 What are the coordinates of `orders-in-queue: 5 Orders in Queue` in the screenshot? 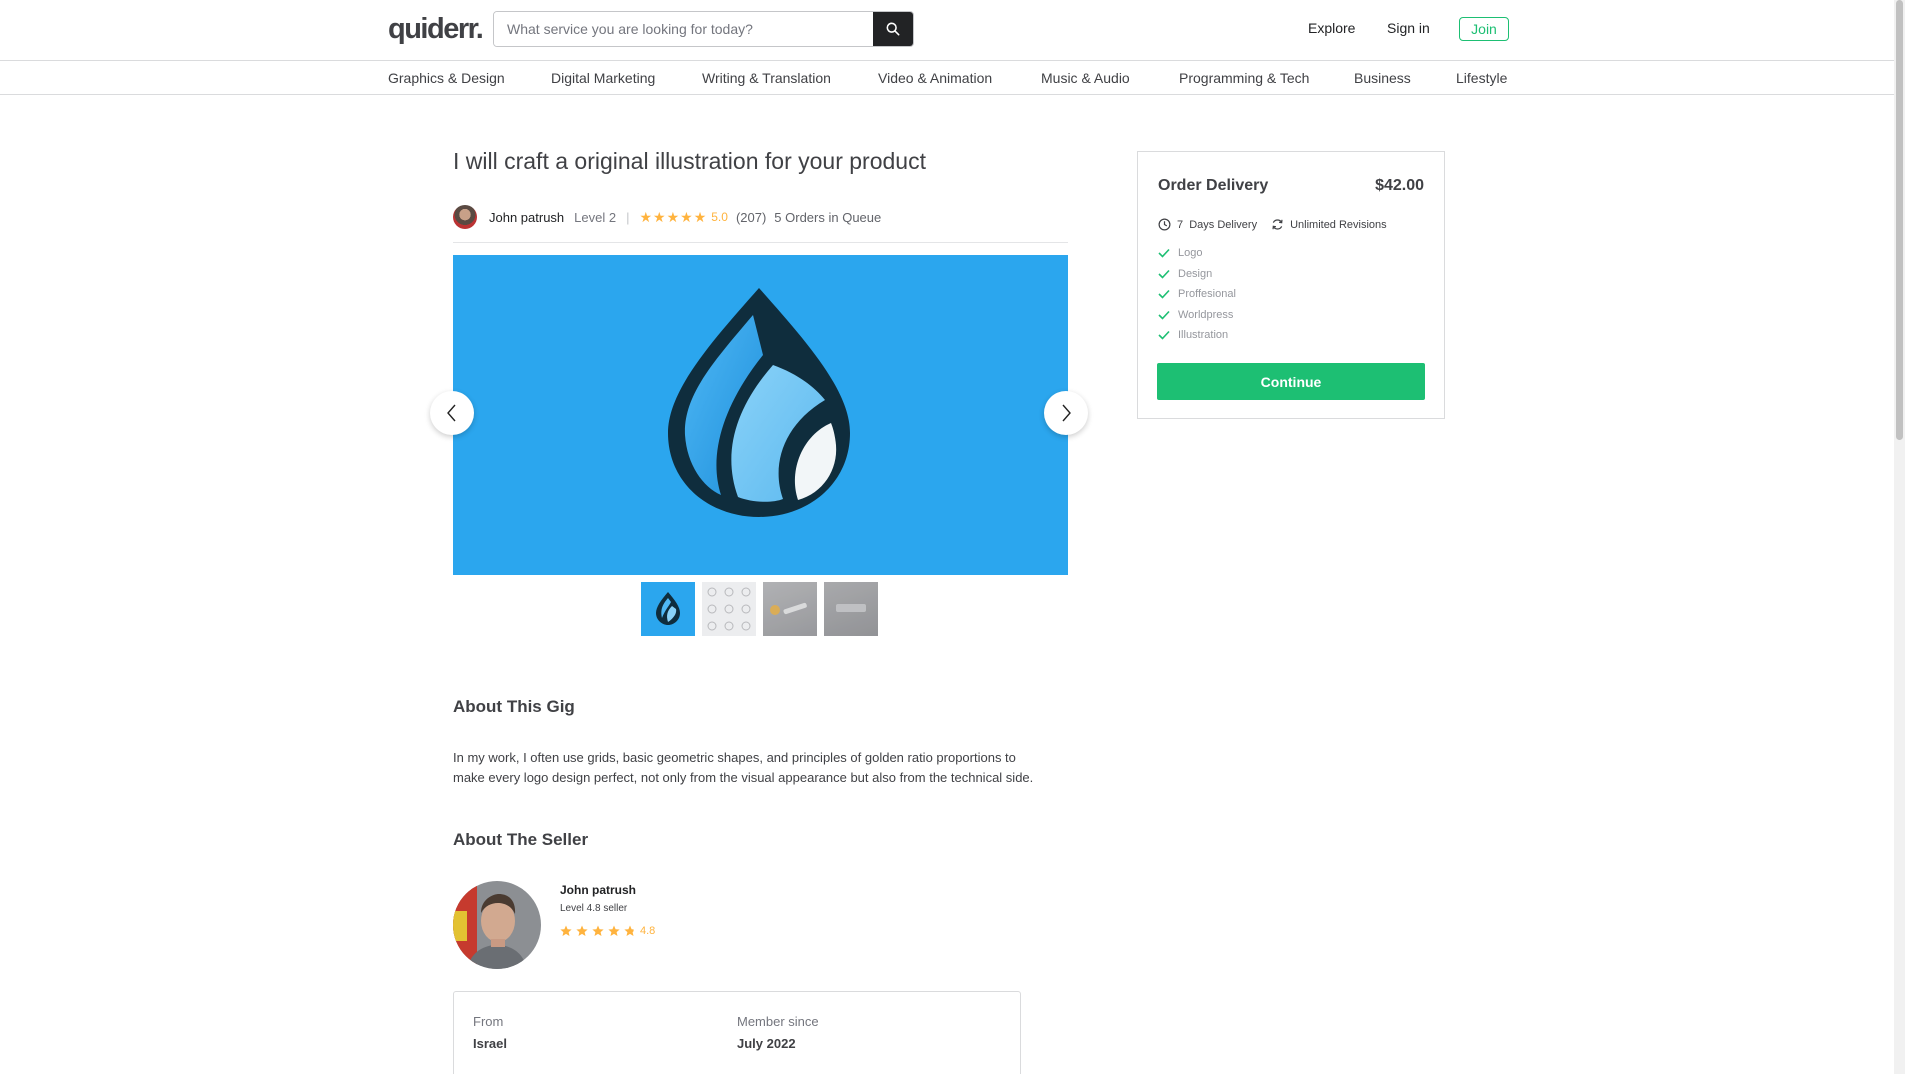 It's located at (828, 217).